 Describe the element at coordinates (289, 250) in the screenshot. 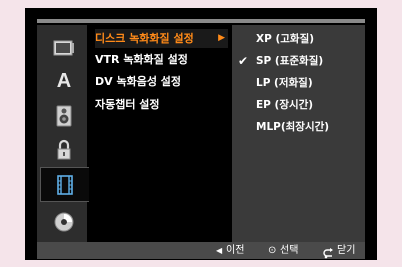

I see `select-hint-label: 선택` at that location.